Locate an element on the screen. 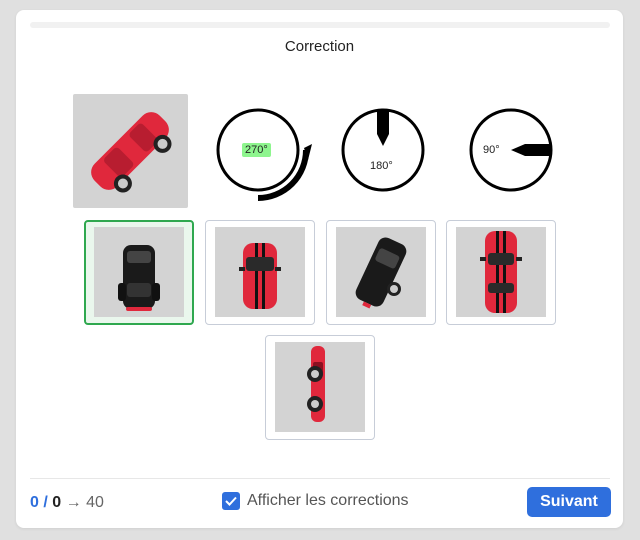  score-total: 0 is located at coordinates (57, 502).